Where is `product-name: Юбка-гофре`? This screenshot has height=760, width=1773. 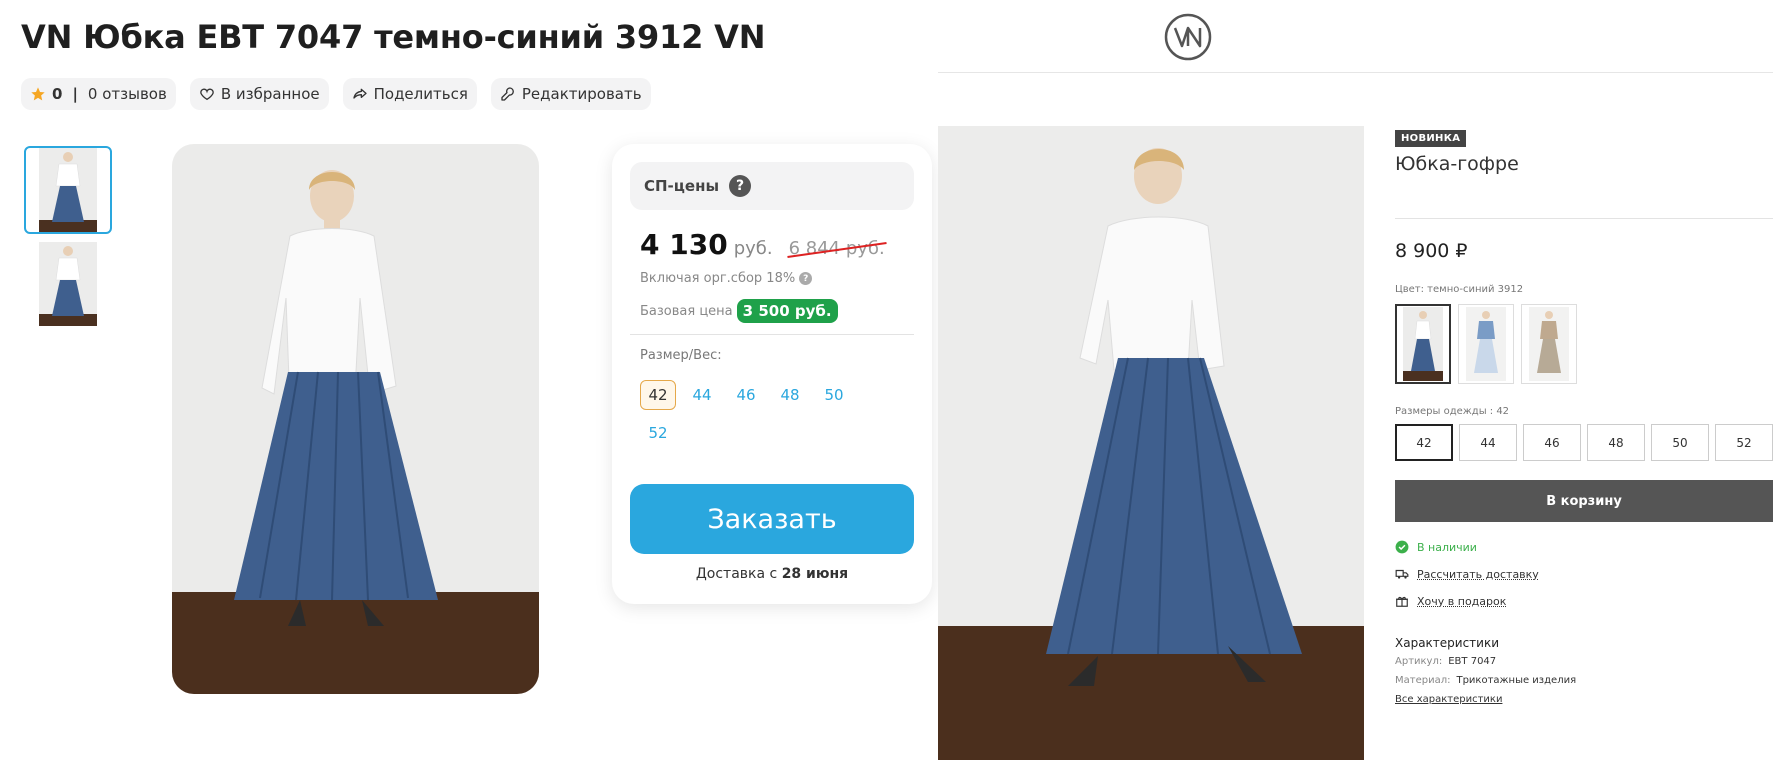
product-name: Юбка-гофре is located at coordinates (1457, 164).